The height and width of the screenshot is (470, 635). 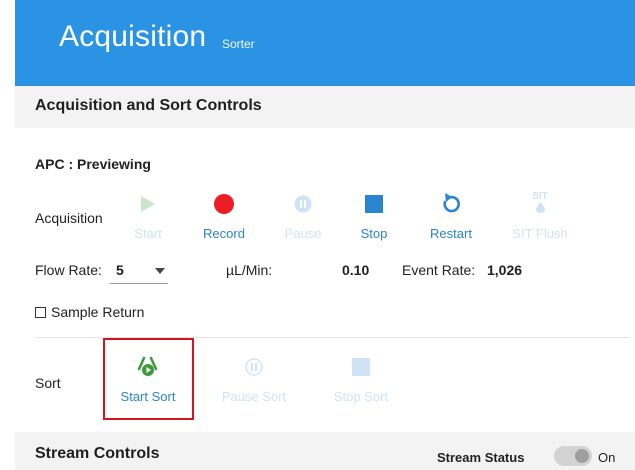 I want to click on stop-label: Stop, so click(x=374, y=233).